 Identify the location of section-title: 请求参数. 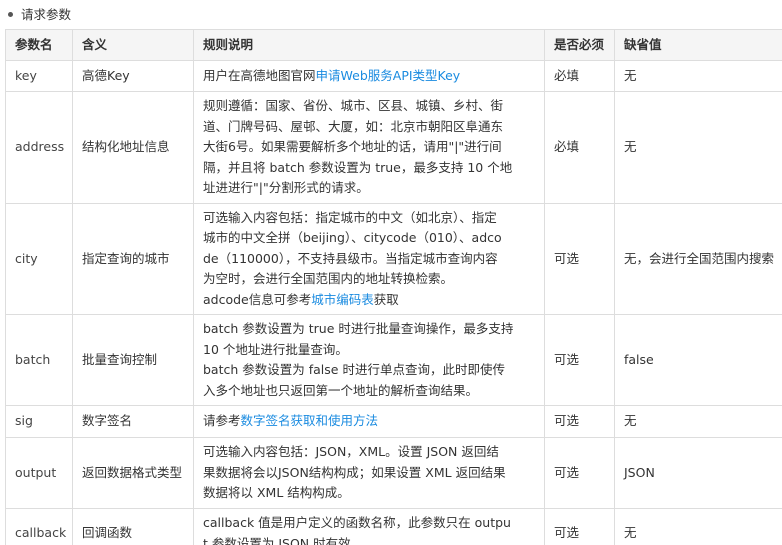
(39, 15).